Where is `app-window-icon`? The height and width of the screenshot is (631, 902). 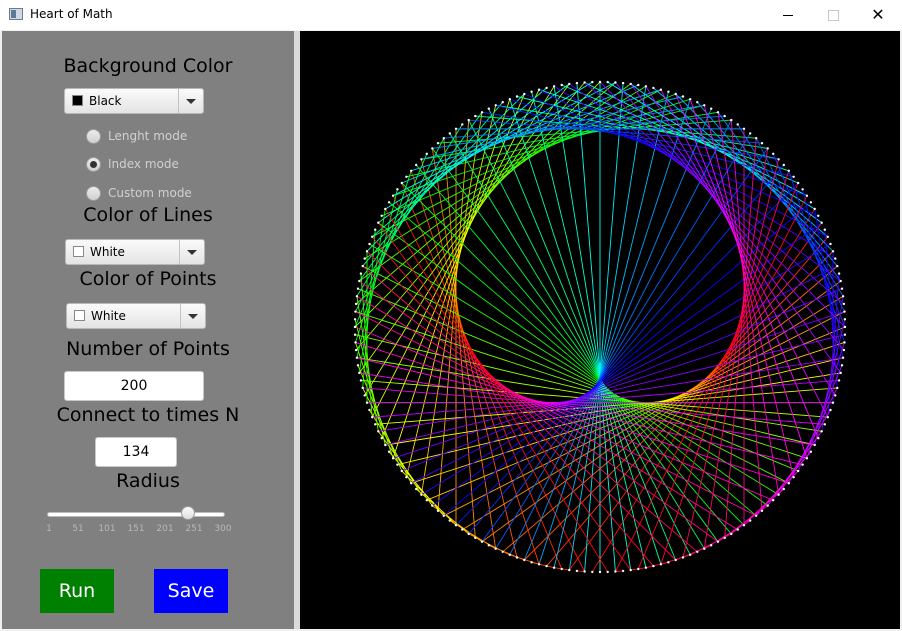 app-window-icon is located at coordinates (16, 14).